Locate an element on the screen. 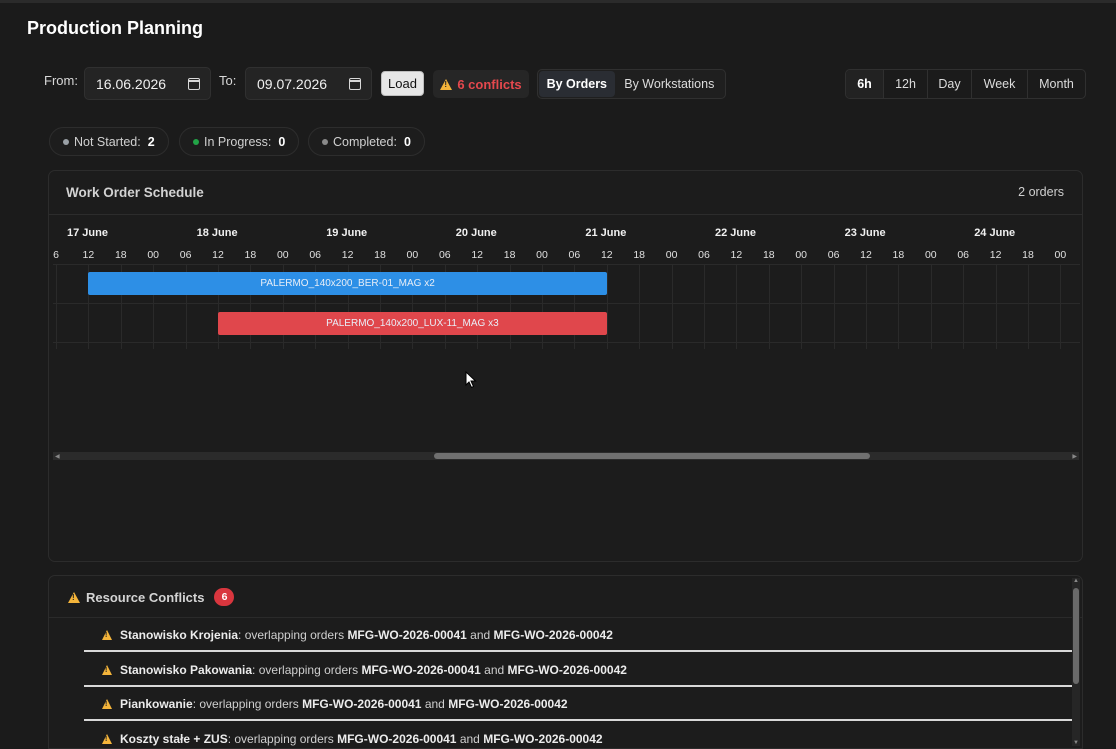 This screenshot has width=1116, height=749. in-progress-count: 0 is located at coordinates (282, 141).